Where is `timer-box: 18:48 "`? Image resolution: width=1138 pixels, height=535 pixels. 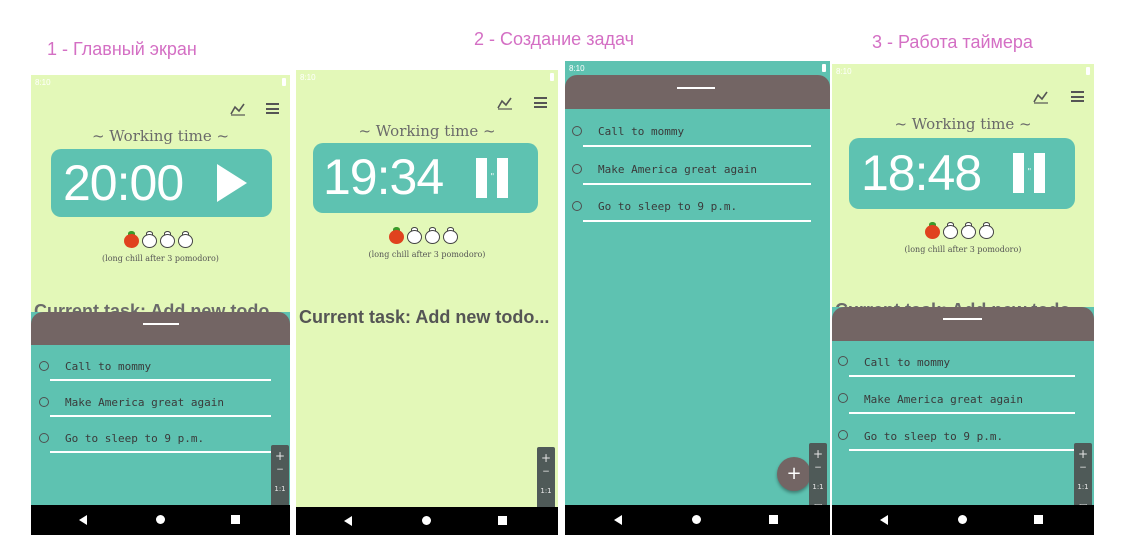
timer-box: 18:48 " is located at coordinates (962, 173).